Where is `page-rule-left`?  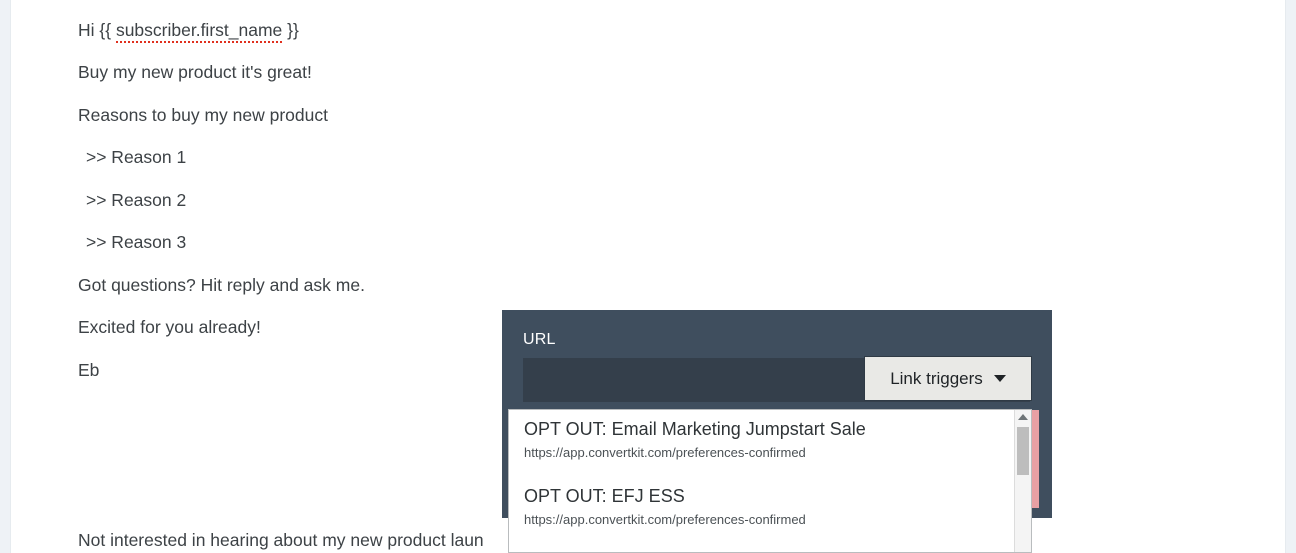
page-rule-left is located at coordinates (10, 276).